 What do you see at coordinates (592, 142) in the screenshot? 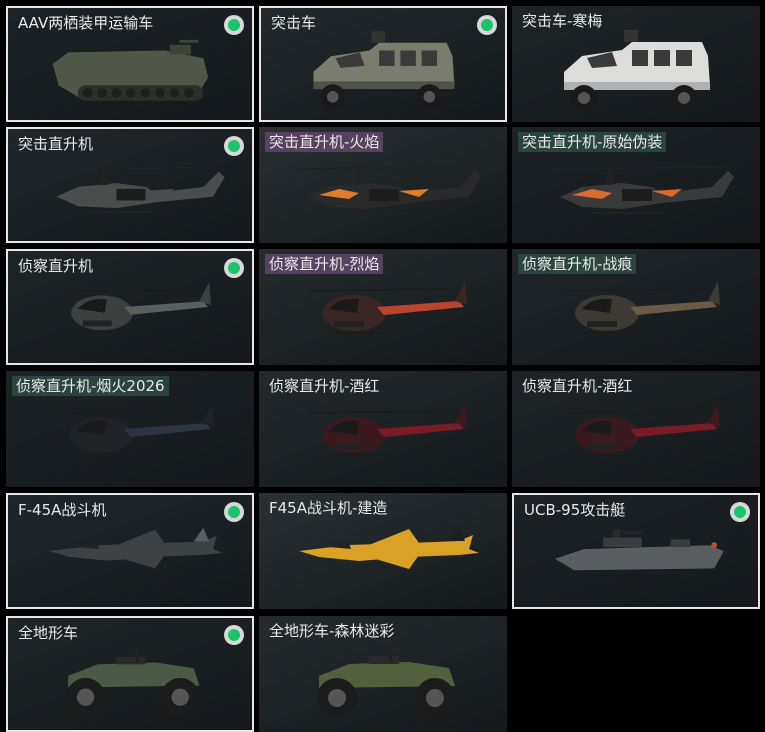
I see `vehicle-name: 突击直升机-原始伪装` at bounding box center [592, 142].